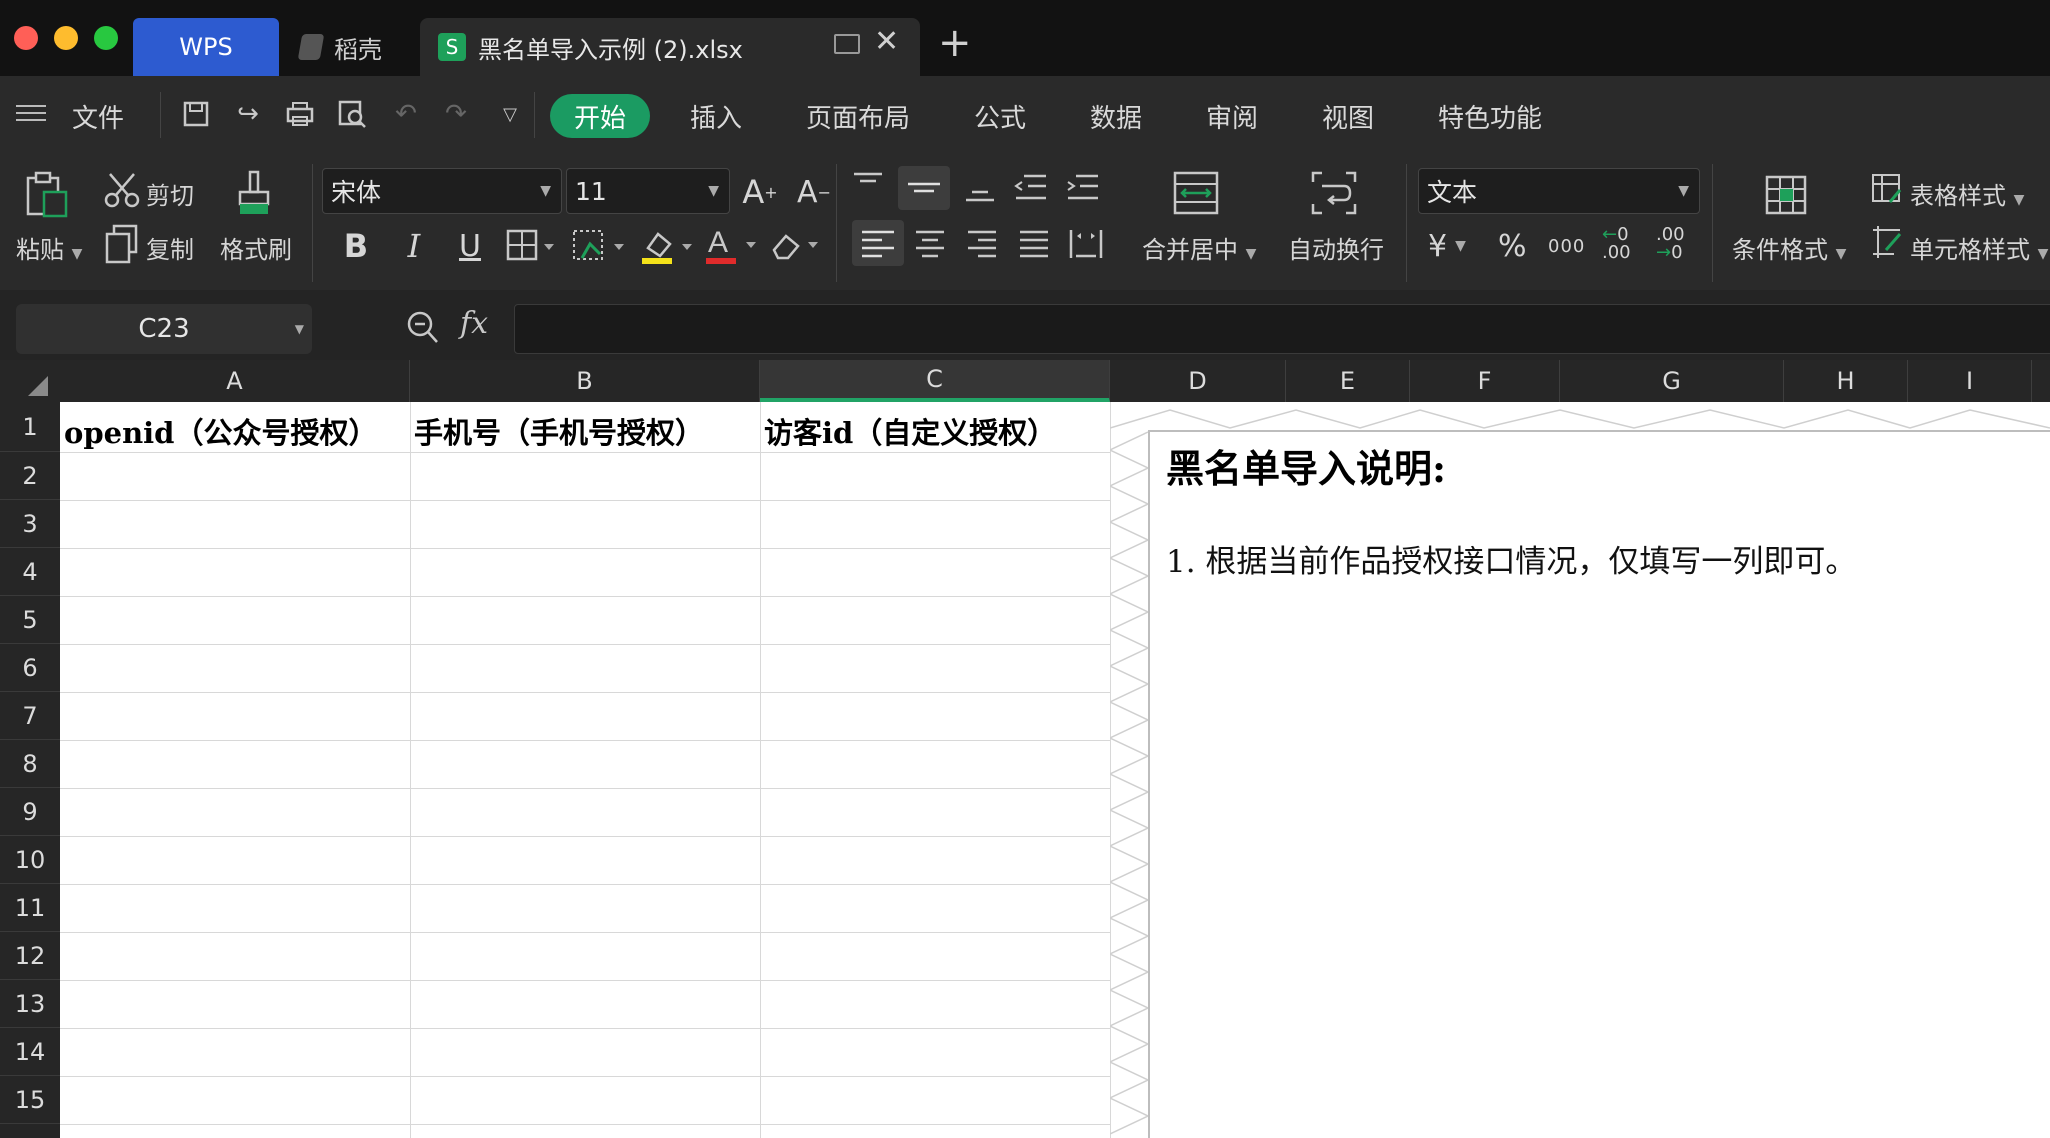  What do you see at coordinates (30, 1004) in the screenshot?
I see `row-header: 13` at bounding box center [30, 1004].